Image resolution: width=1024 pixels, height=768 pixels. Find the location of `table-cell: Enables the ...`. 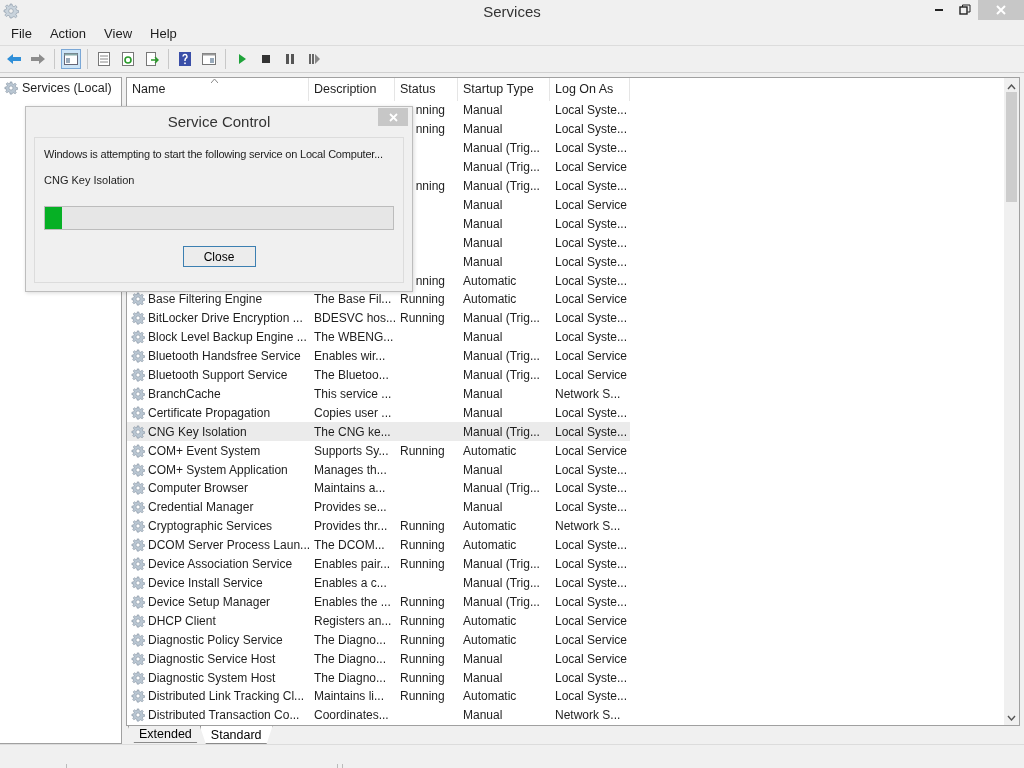

table-cell: Enables the ... is located at coordinates (352, 601).